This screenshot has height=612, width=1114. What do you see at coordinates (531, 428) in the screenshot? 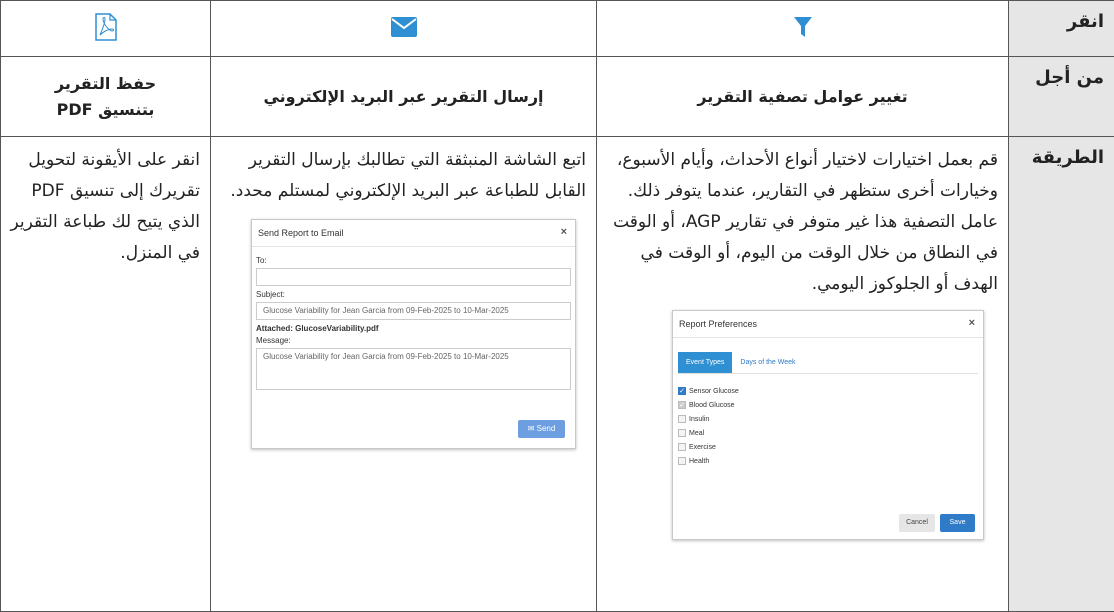
I see `envelope-icon: ✉` at bounding box center [531, 428].